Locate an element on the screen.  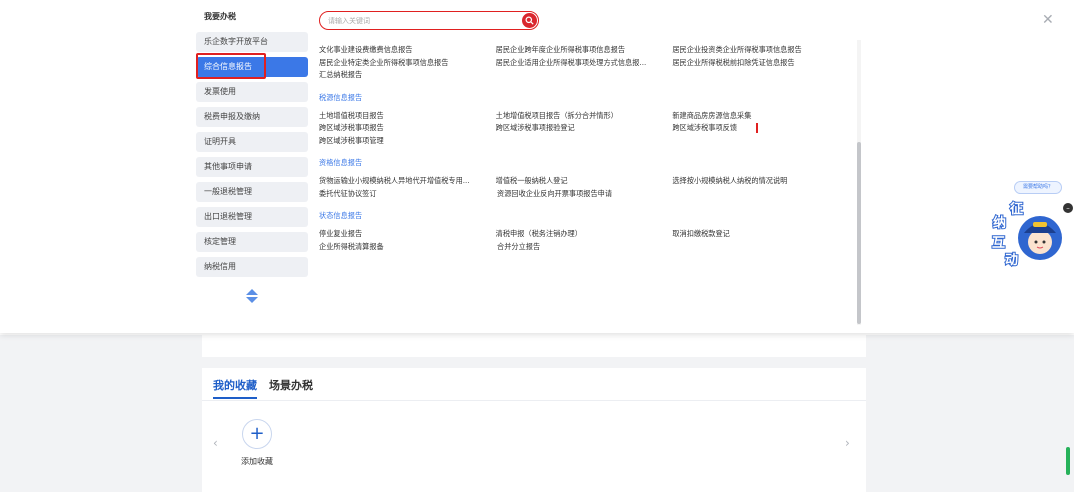
sidebar-item: 税费申报及缴纳 is located at coordinates (252, 117).